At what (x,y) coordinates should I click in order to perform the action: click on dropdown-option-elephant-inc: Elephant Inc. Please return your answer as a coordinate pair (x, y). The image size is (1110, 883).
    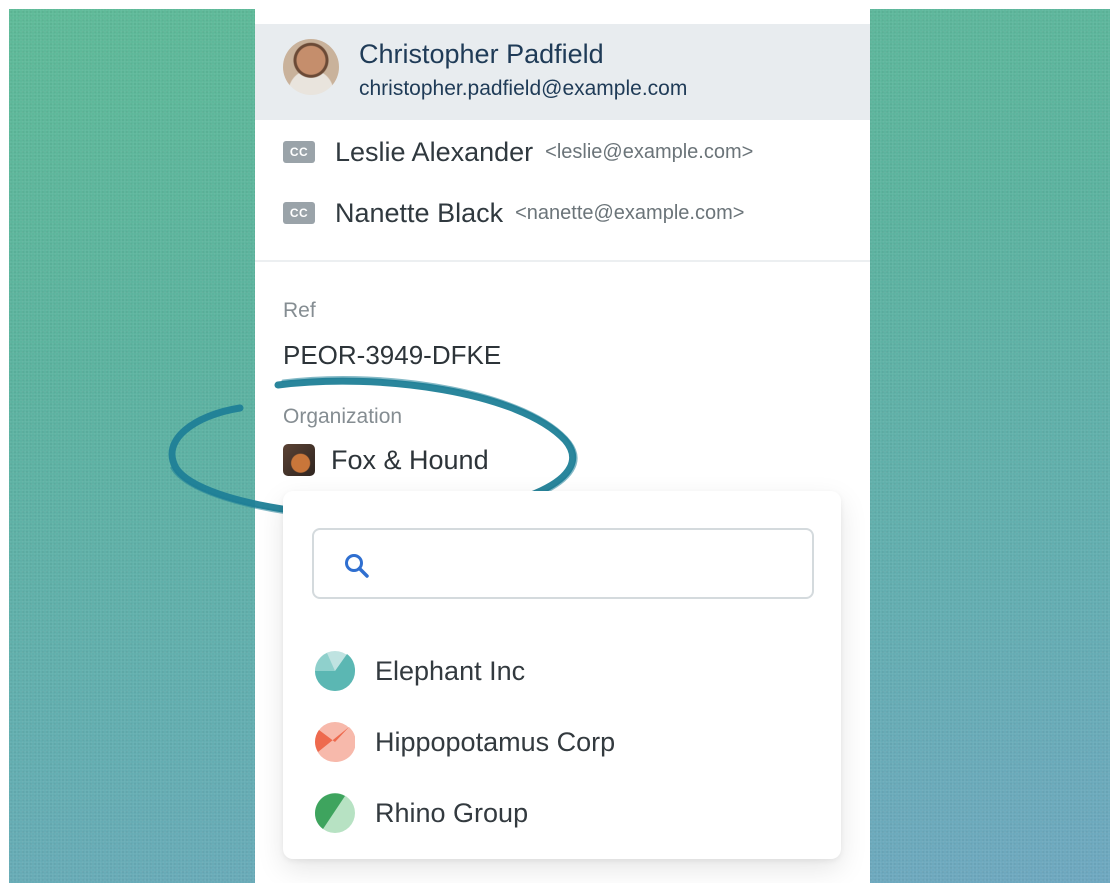
    Looking at the image, I should click on (420, 671).